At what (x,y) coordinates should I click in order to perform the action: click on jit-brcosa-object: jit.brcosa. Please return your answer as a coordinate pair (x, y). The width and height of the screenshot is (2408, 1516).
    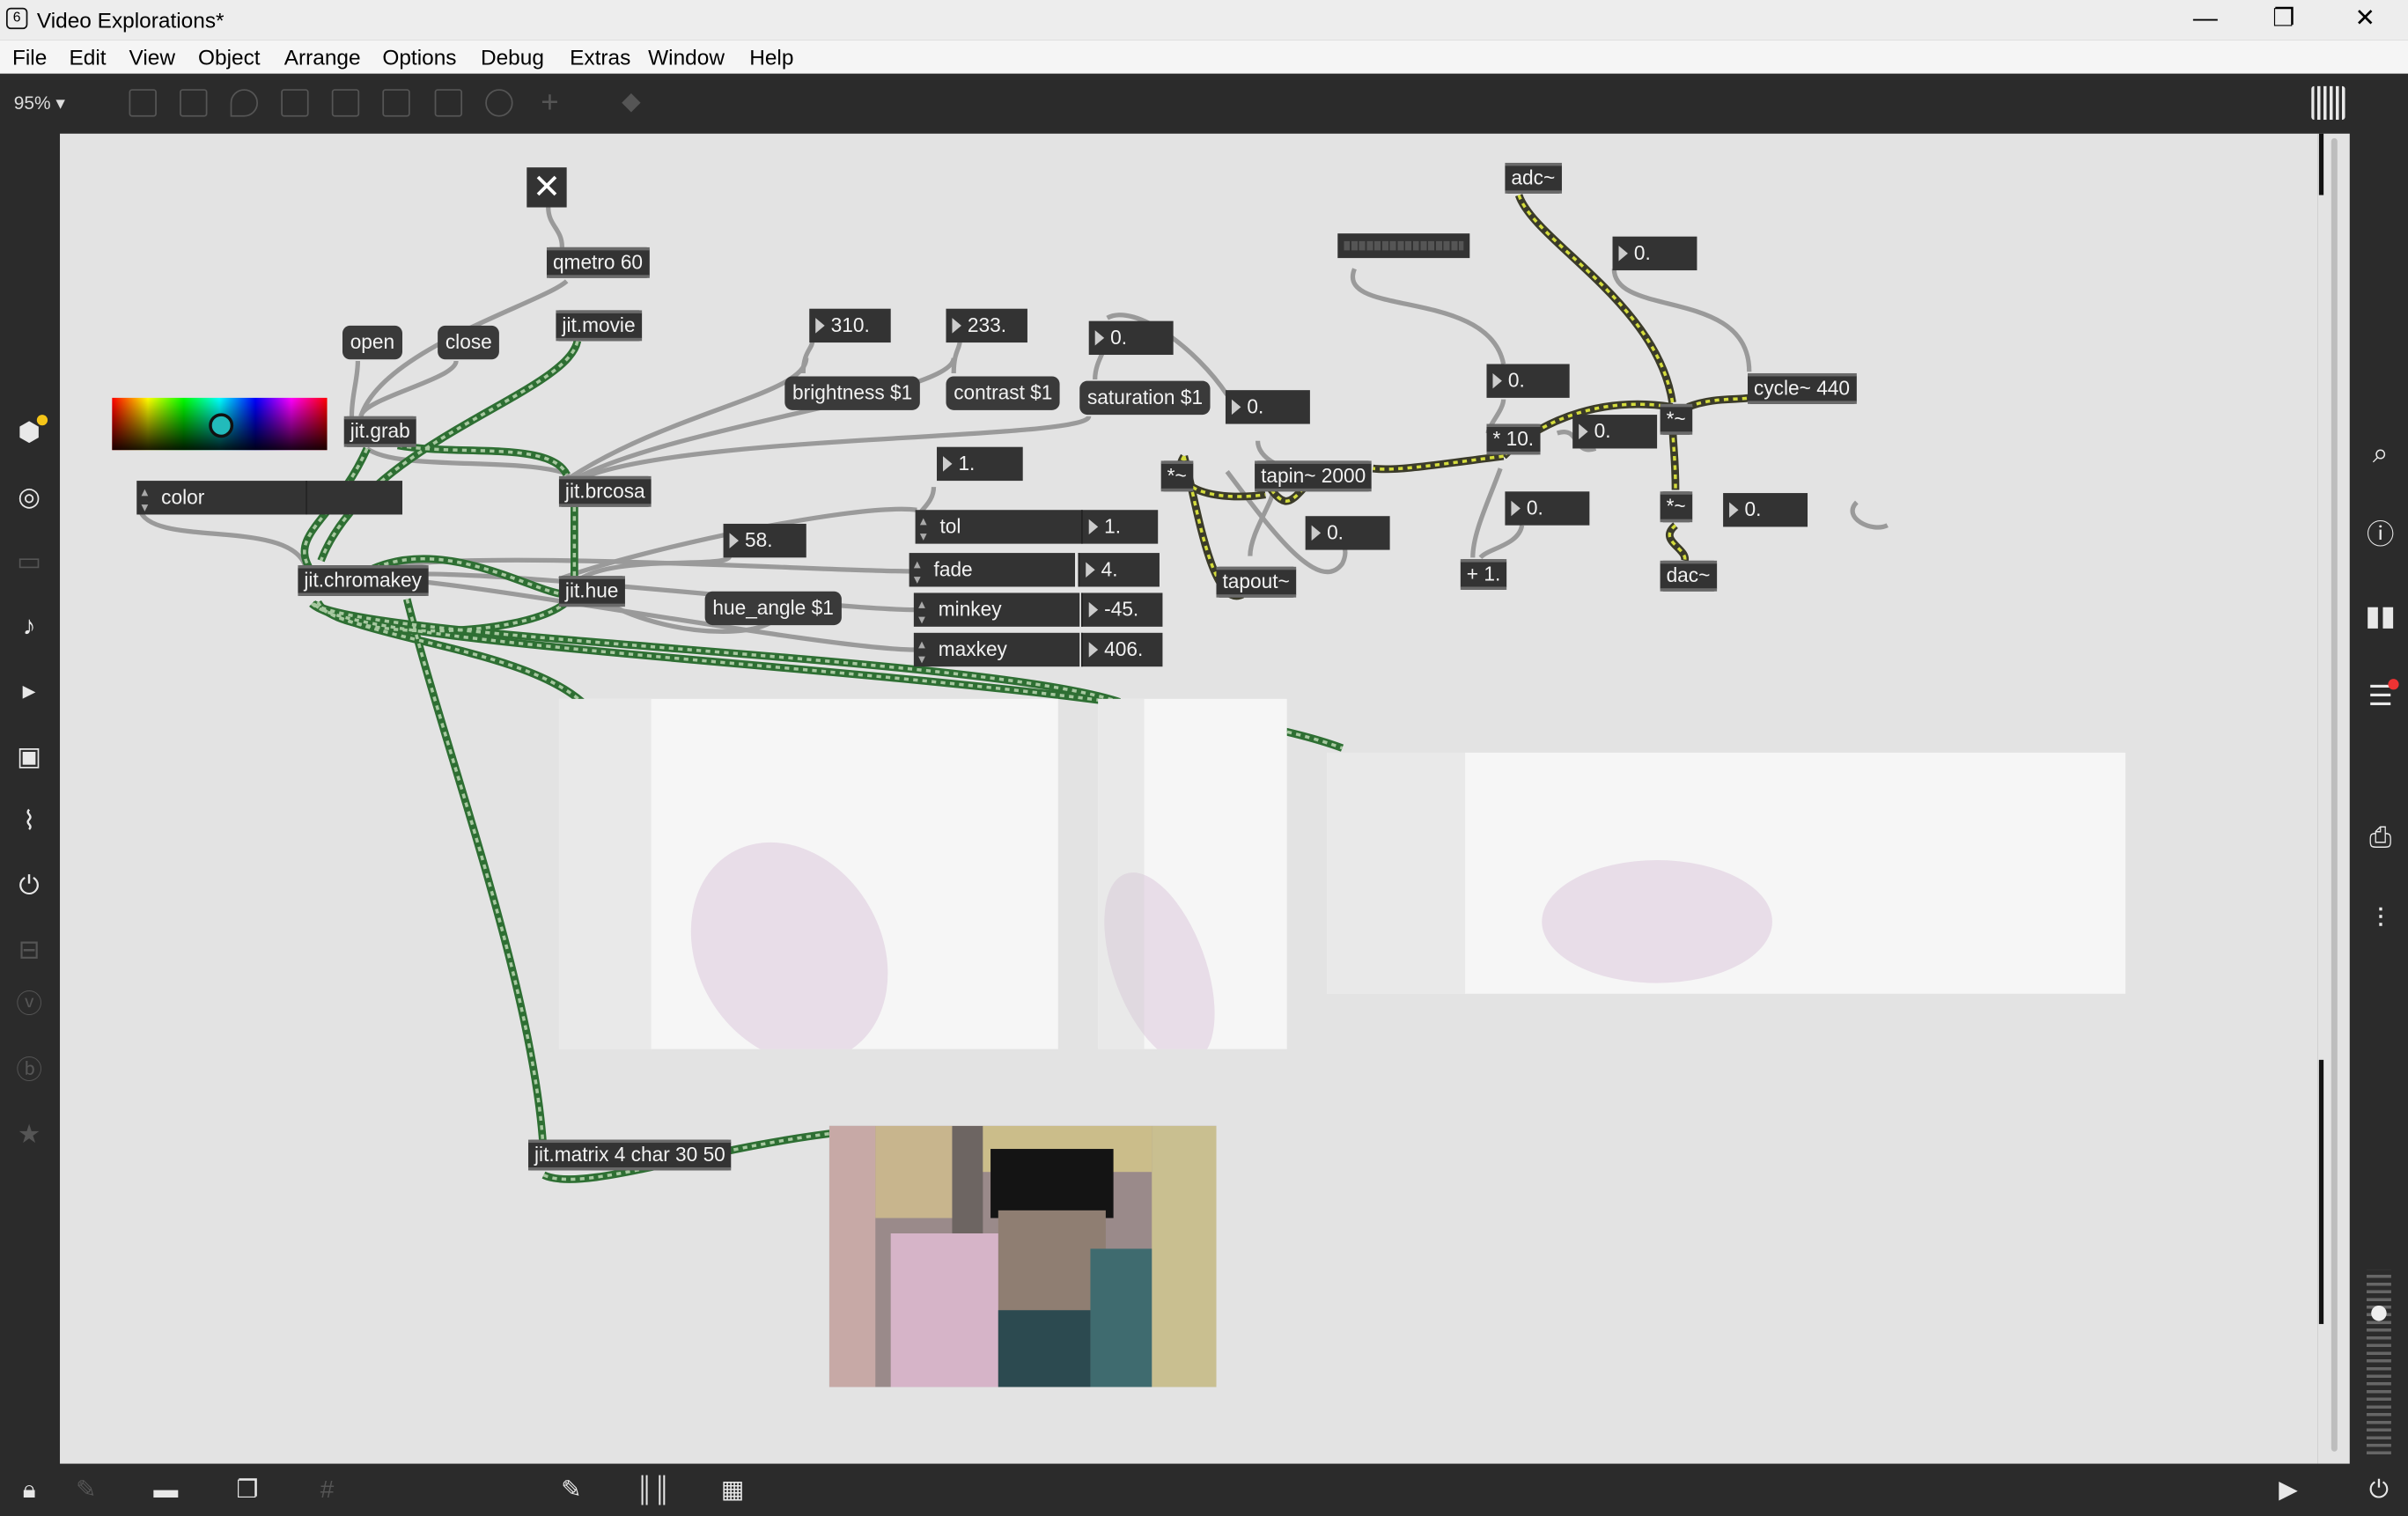
    Looking at the image, I should click on (605, 491).